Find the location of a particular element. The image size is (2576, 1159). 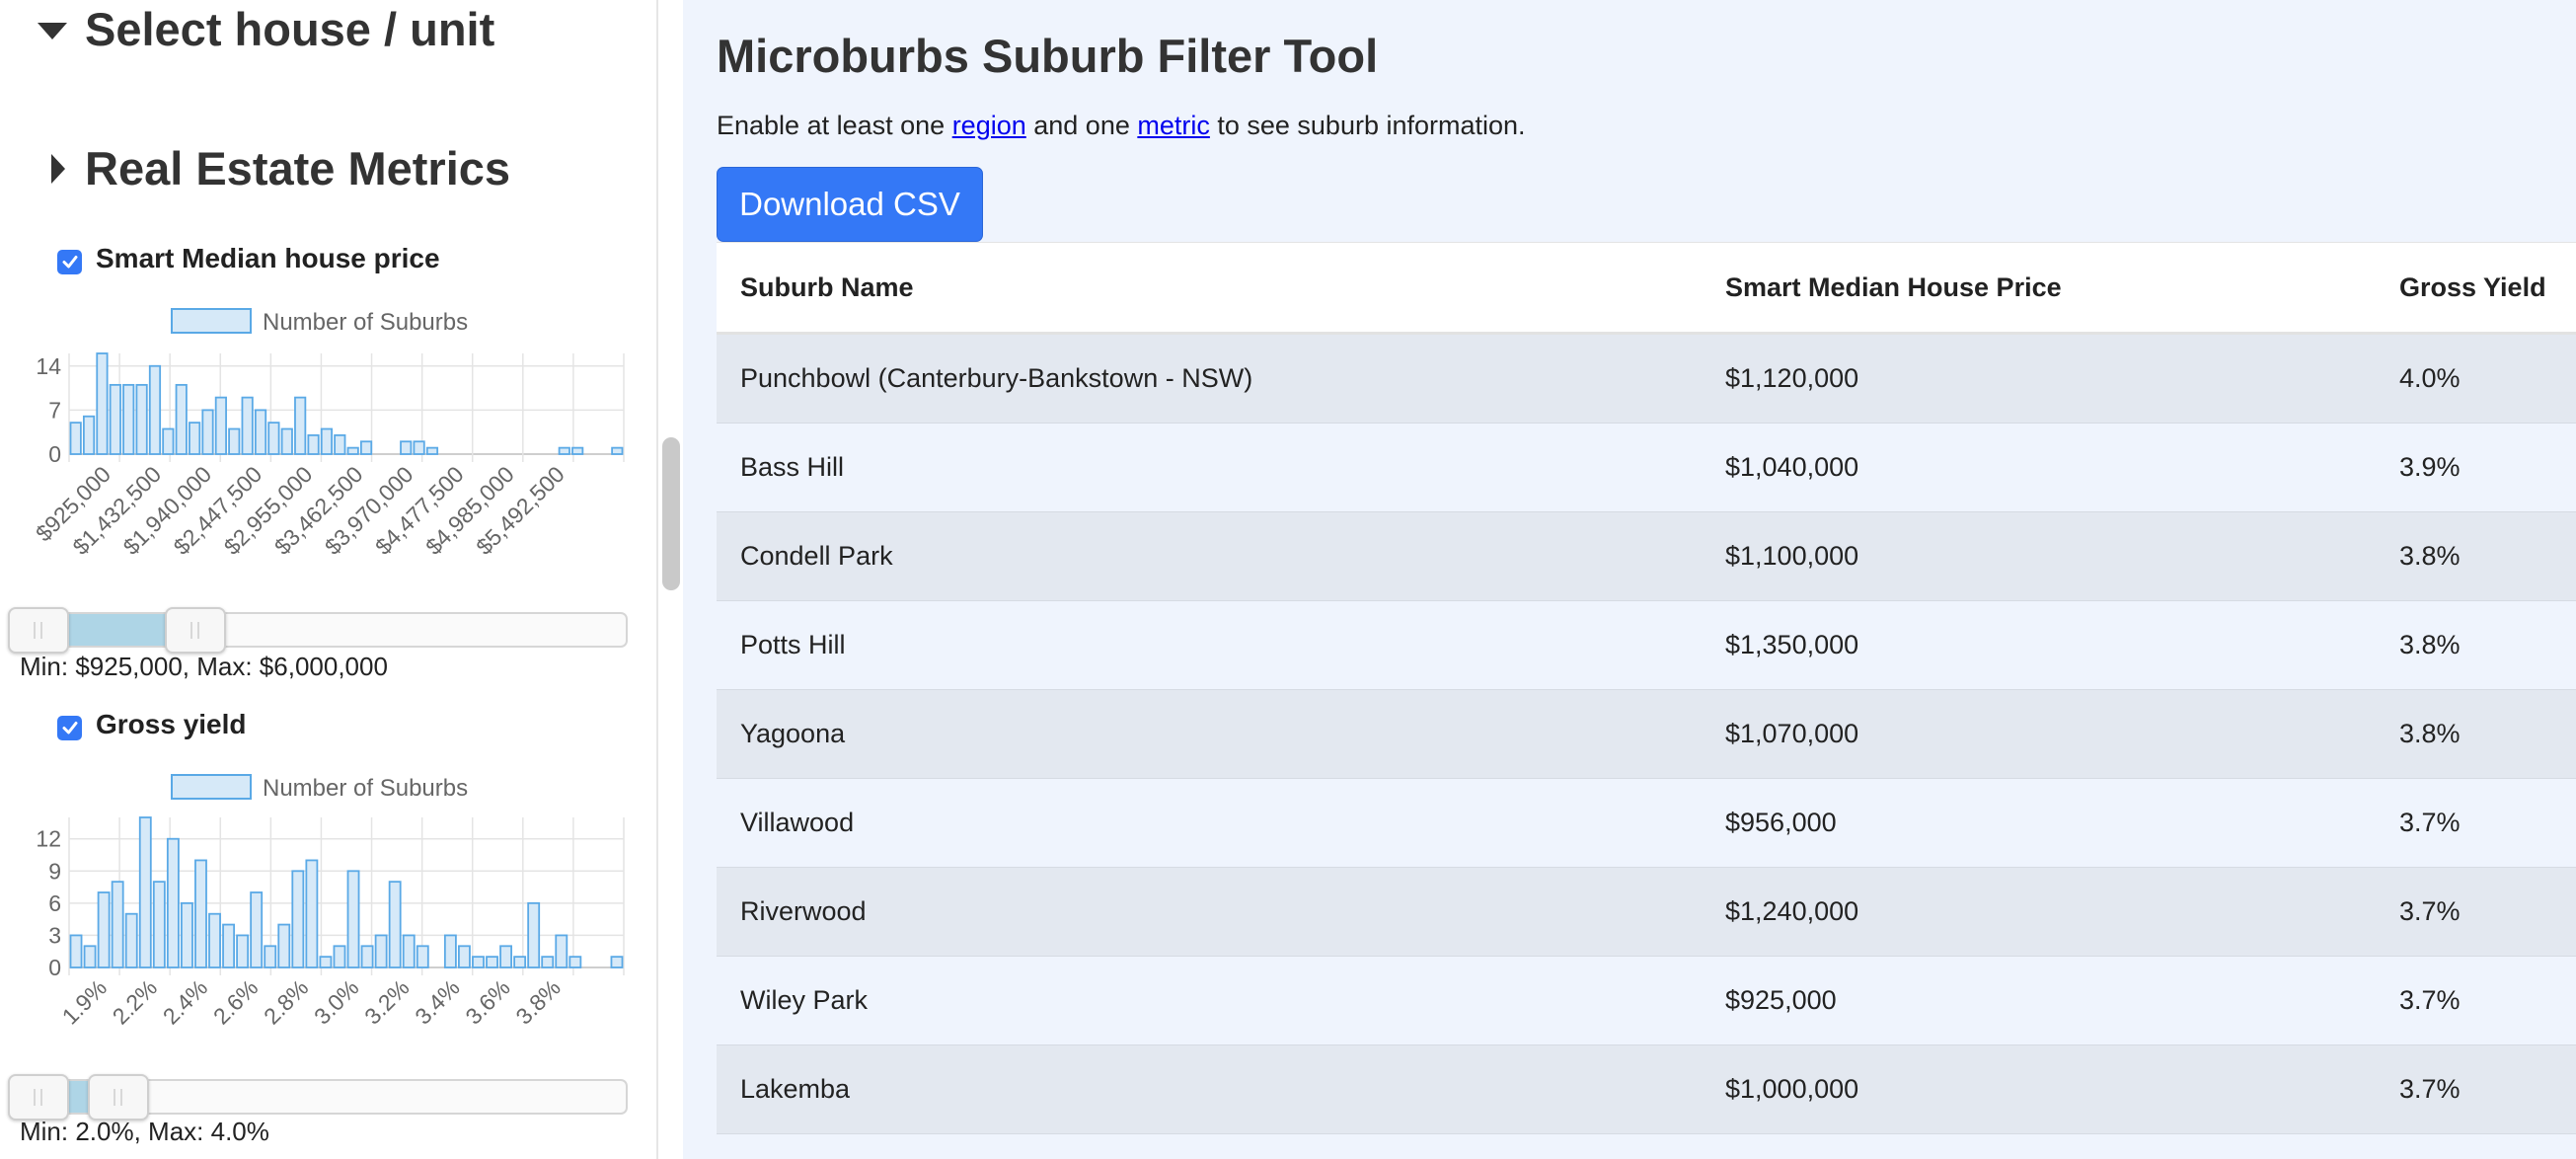

yield-x-tick-label: 2.8% is located at coordinates (286, 1001).